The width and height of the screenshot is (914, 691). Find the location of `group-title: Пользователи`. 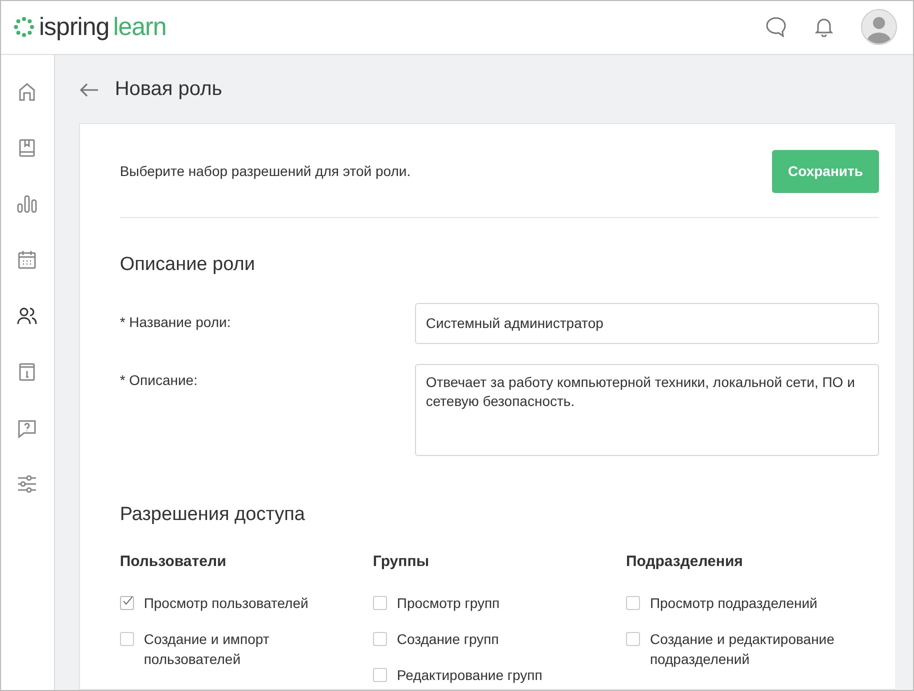

group-title: Пользователи is located at coordinates (174, 561).